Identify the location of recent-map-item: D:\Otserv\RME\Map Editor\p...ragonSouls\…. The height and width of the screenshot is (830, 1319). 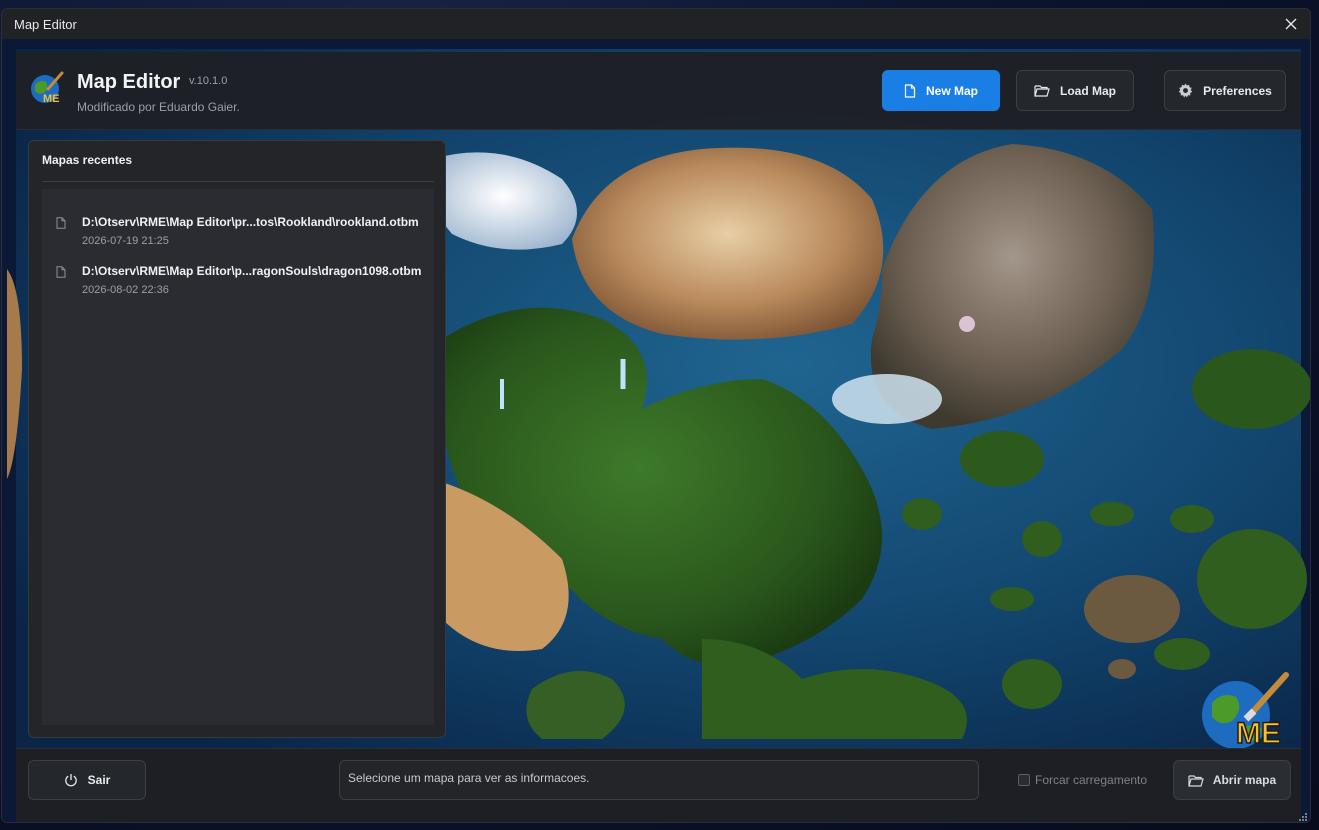
(238, 275).